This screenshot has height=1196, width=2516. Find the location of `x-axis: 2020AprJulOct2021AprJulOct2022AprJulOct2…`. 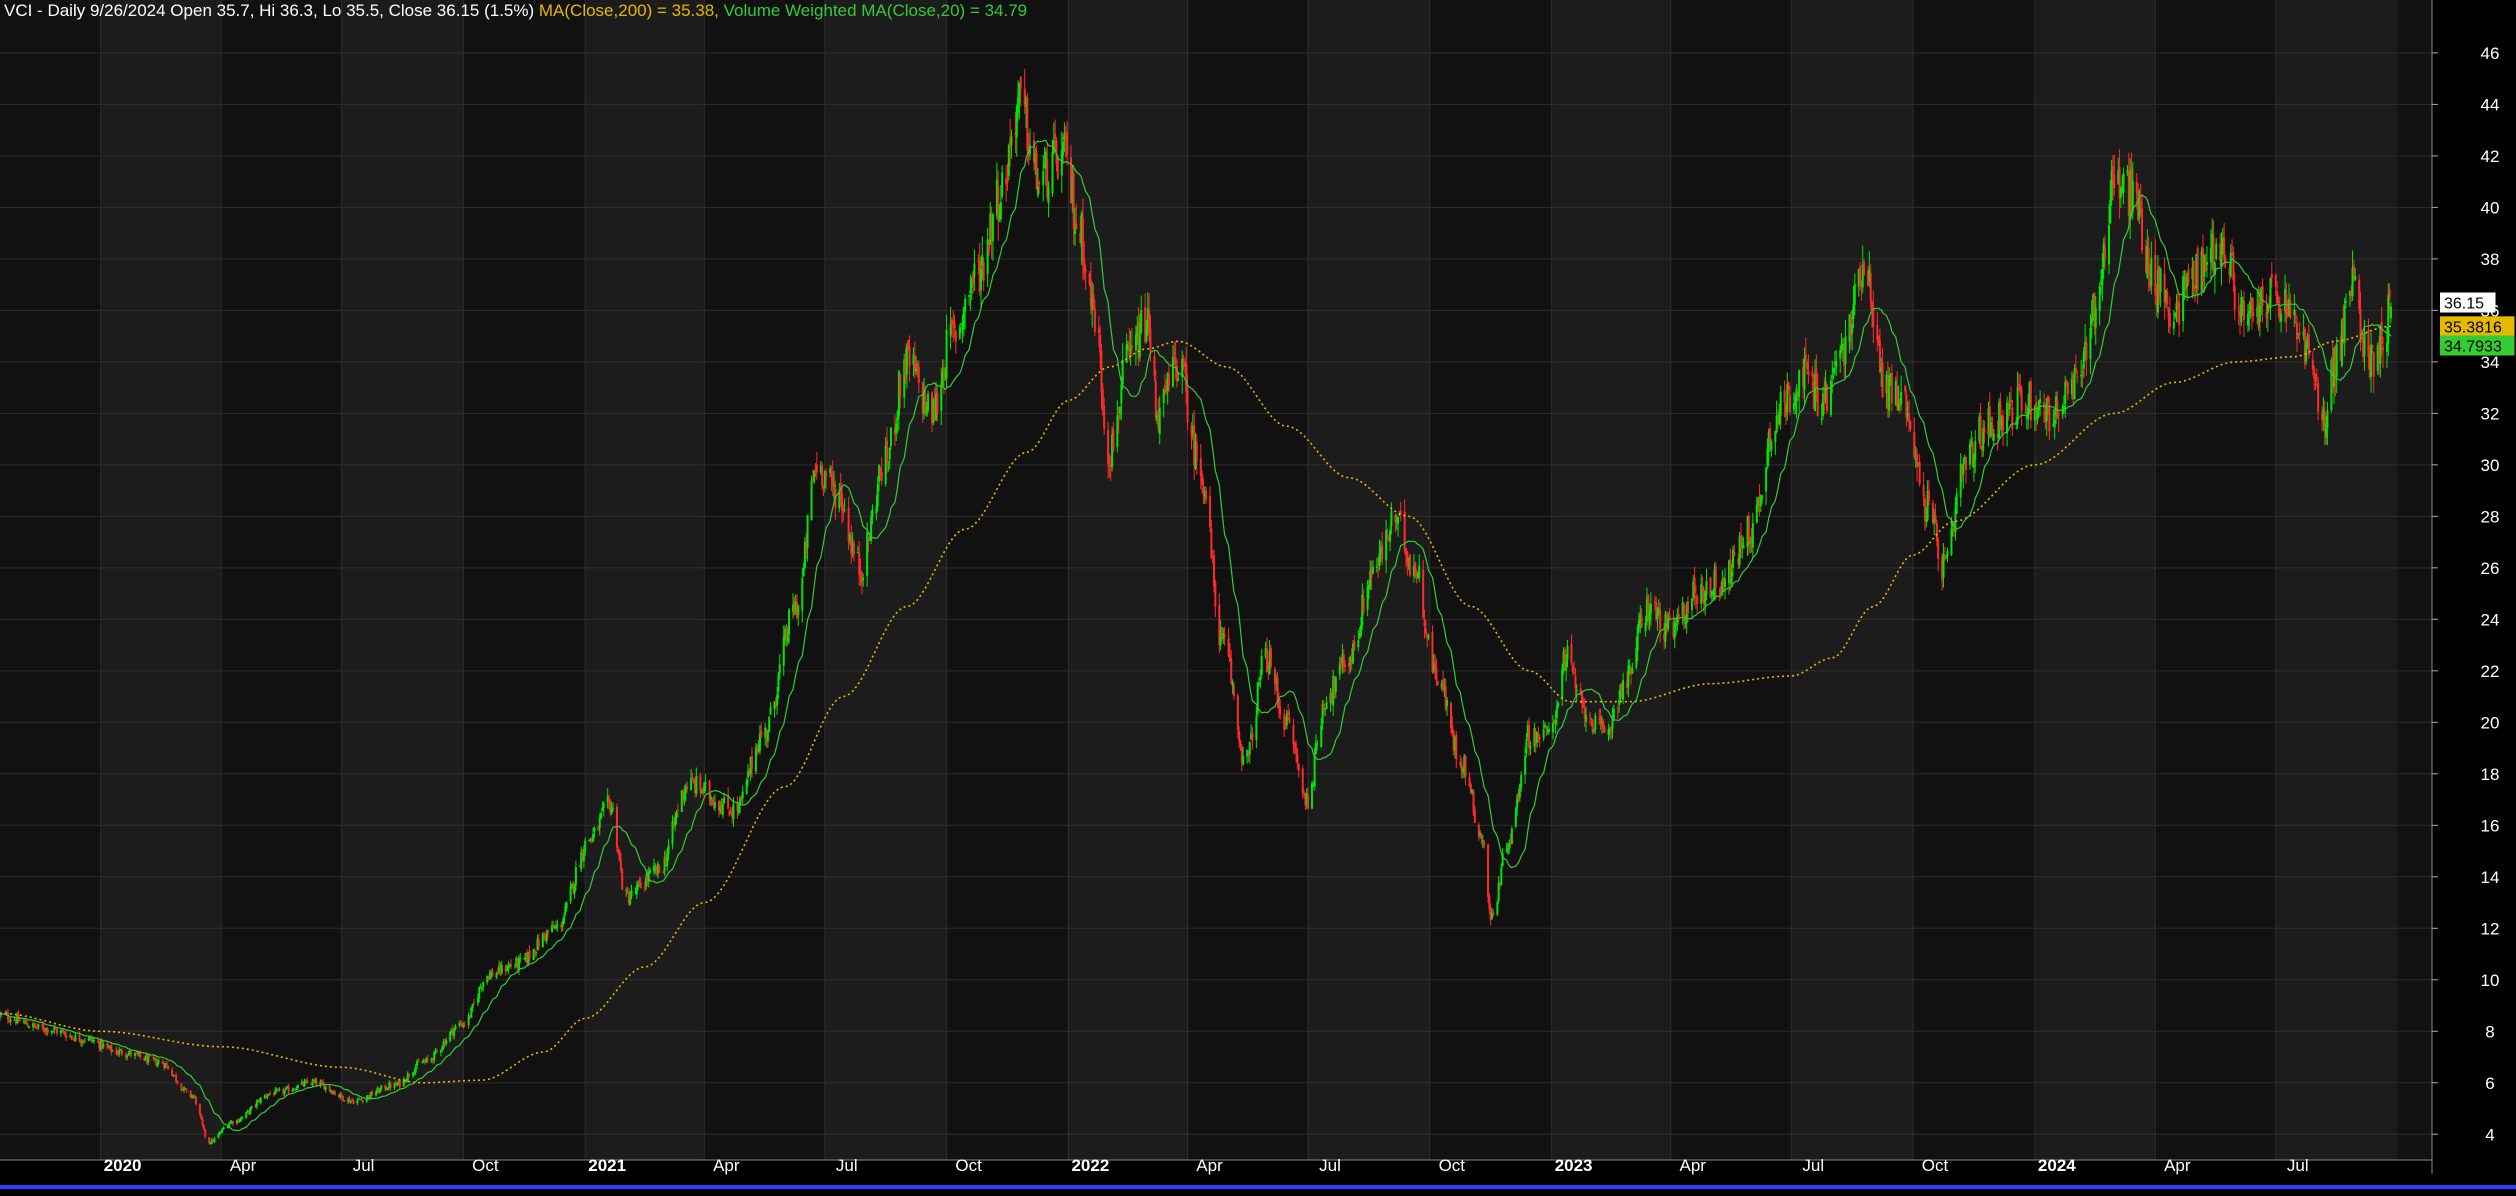

x-axis: 2020AprJulOct2021AprJulOct2022AprJulOct2… is located at coordinates (1216, 1165).